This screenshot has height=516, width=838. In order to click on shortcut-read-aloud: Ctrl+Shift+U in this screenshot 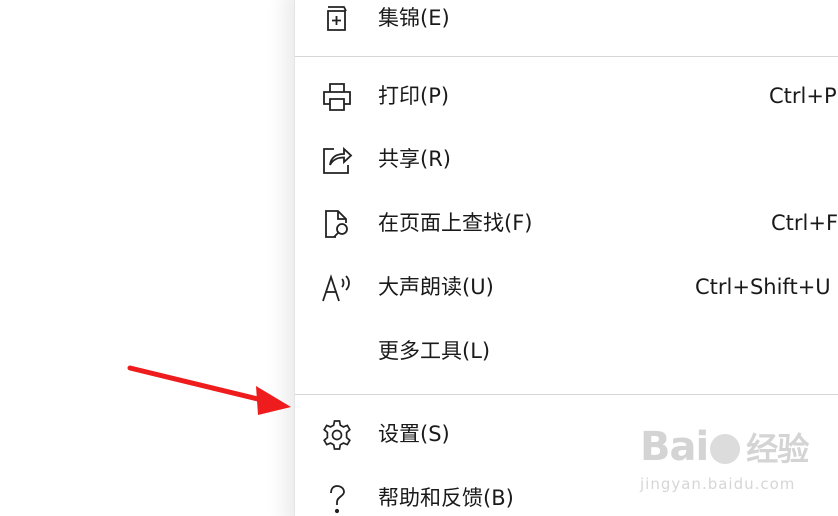, I will do `click(763, 287)`.